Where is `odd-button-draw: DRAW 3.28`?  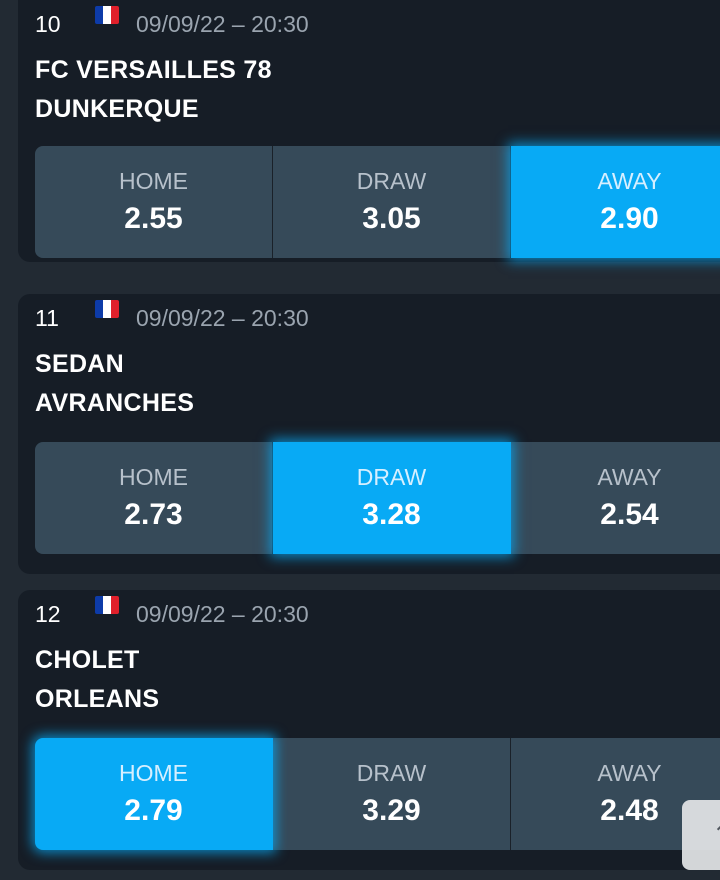
odd-button-draw: DRAW 3.28 is located at coordinates (392, 498).